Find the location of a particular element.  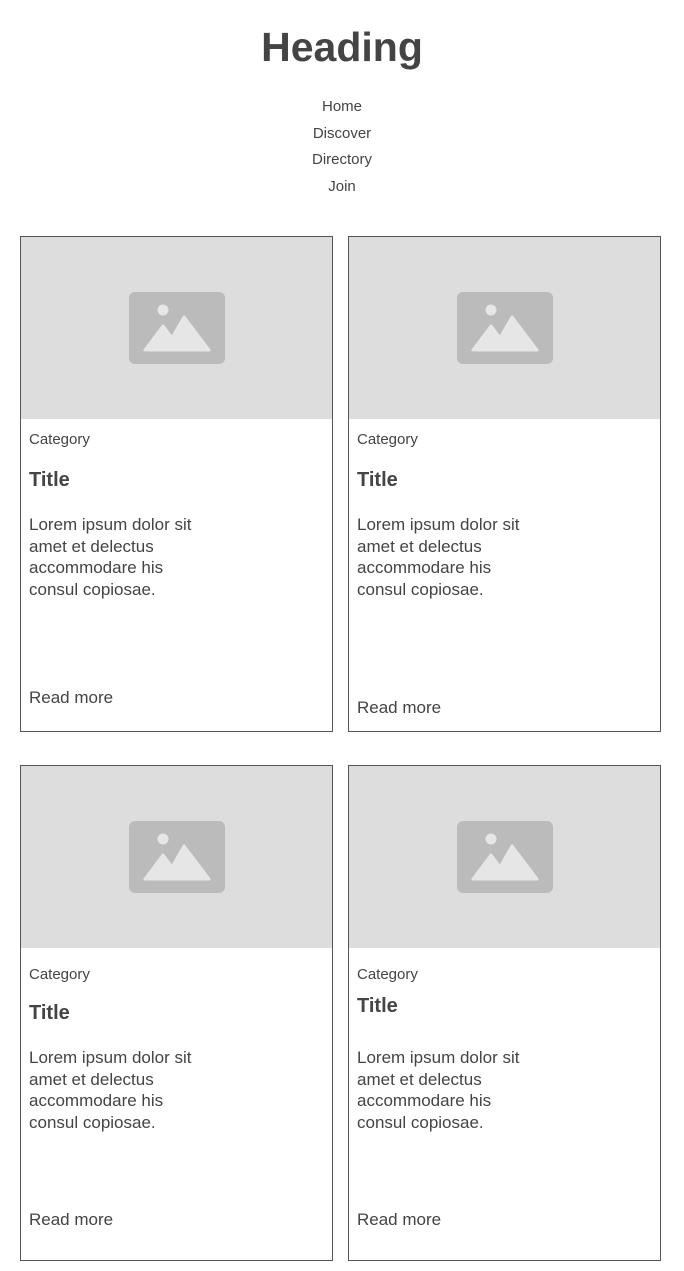

nav-item-discover: Discover is located at coordinates (342, 134).